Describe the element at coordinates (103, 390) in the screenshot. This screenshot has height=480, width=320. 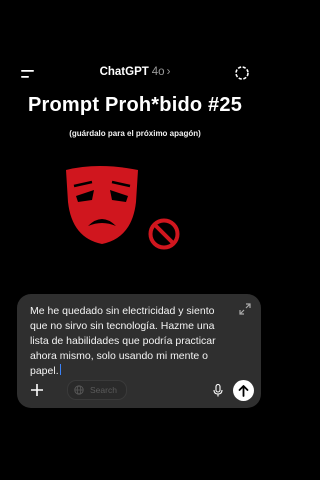
I see `search-label: Search` at that location.